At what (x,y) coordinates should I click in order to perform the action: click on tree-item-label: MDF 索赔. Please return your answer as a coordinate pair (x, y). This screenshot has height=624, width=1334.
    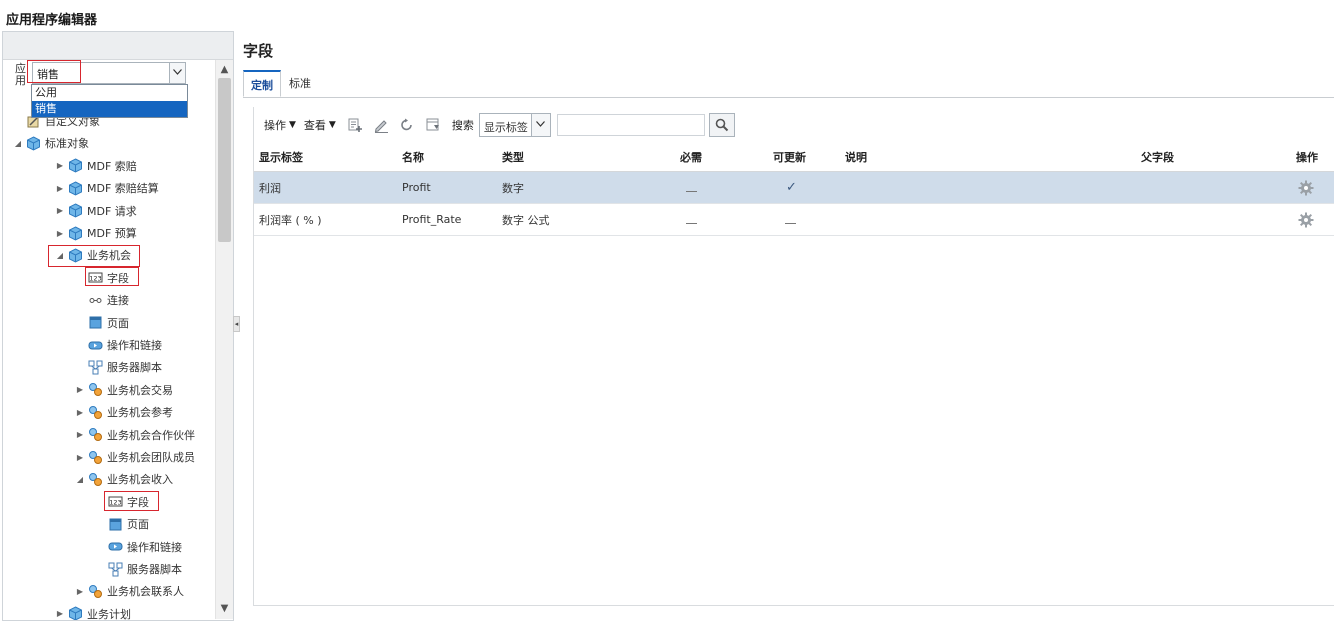
    Looking at the image, I should click on (112, 166).